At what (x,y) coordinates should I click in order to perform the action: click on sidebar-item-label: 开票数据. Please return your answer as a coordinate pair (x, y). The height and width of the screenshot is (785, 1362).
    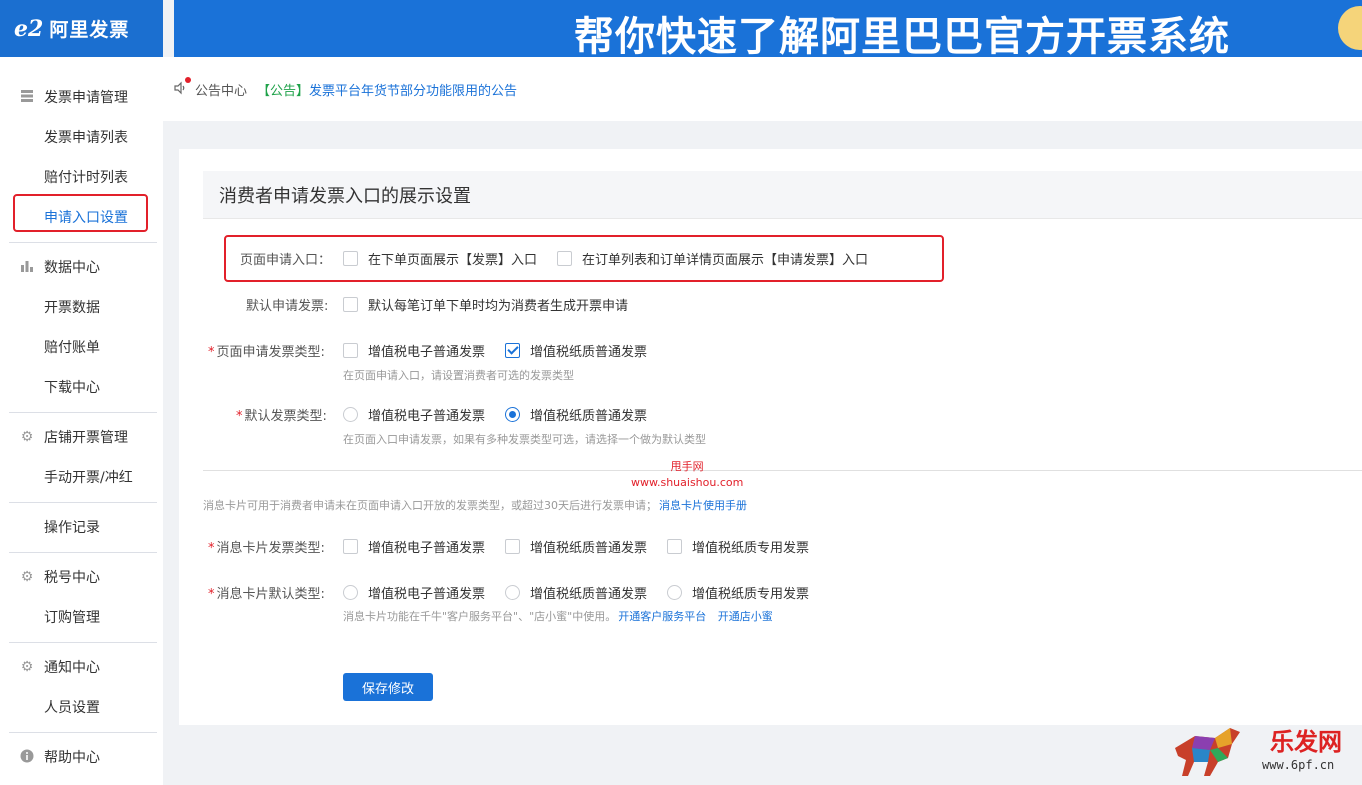
    Looking at the image, I should click on (72, 308).